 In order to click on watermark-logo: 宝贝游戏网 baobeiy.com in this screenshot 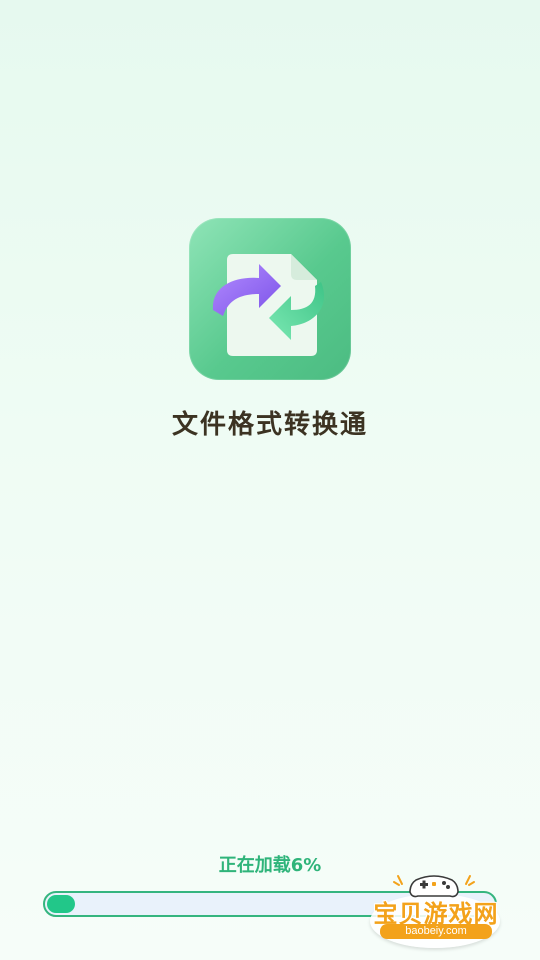, I will do `click(436, 909)`.